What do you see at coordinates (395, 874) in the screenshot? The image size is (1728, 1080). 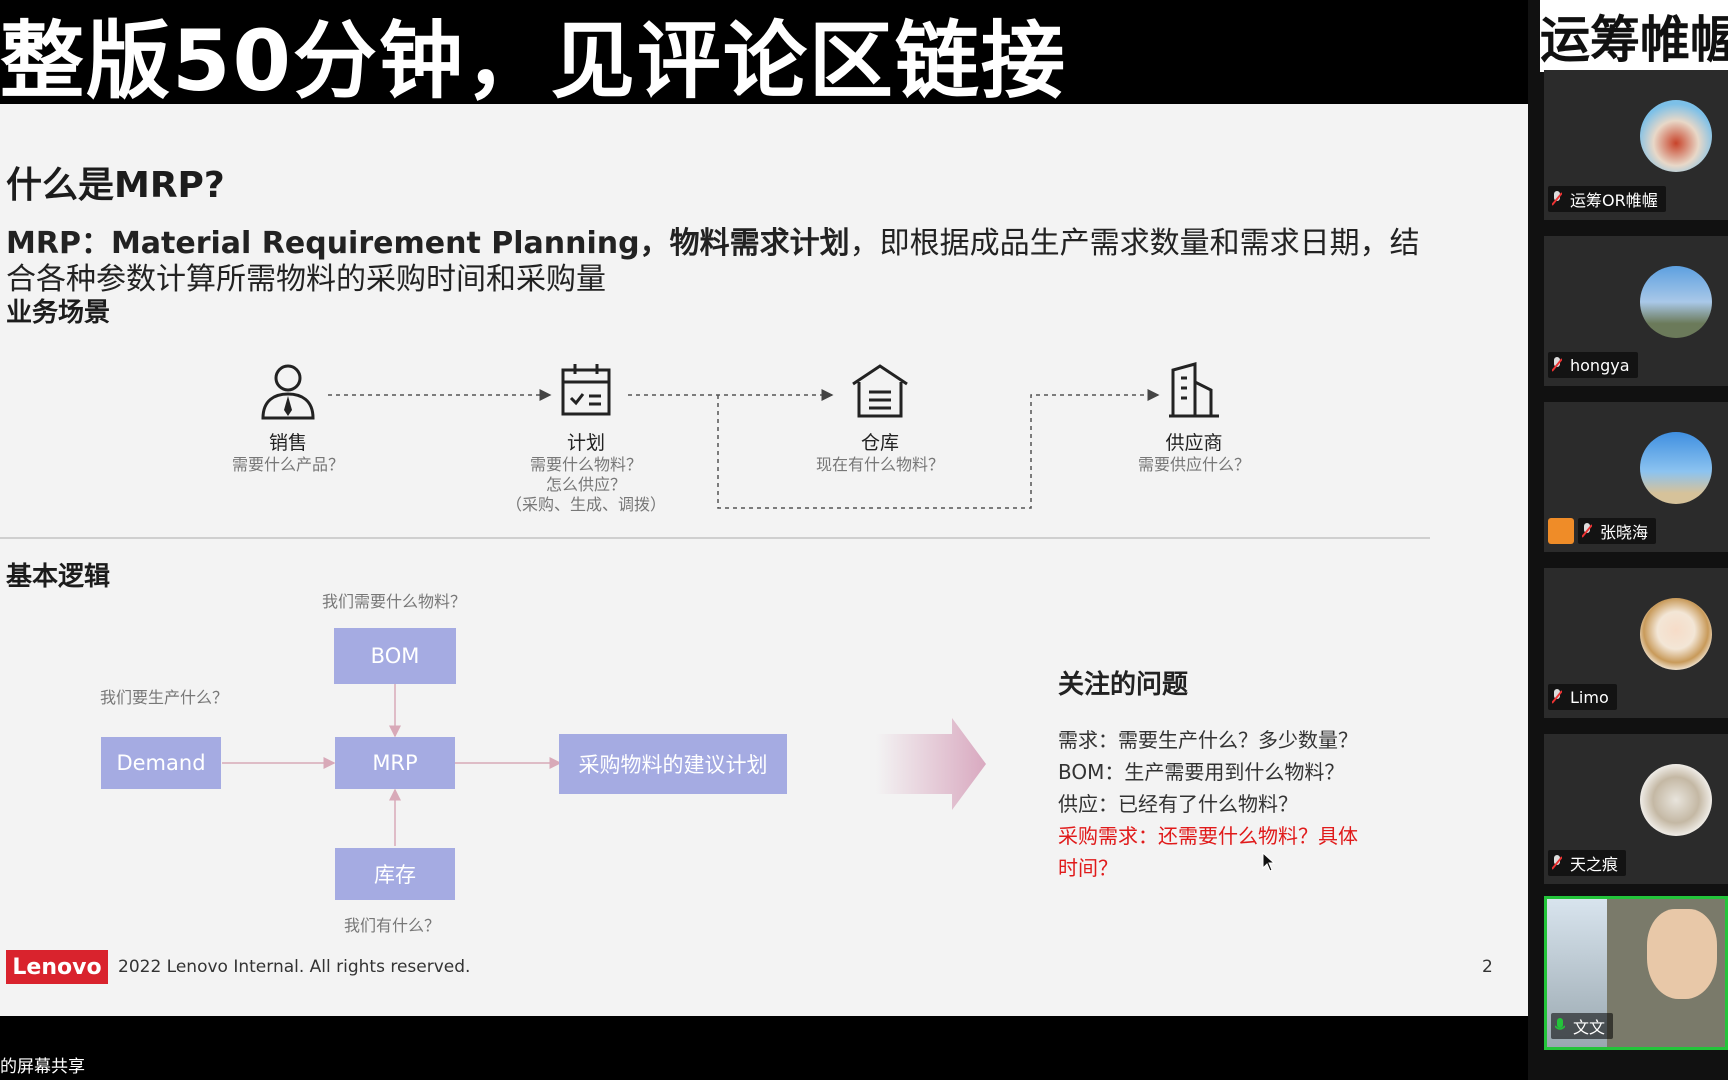 I see `box-stock: 库存` at bounding box center [395, 874].